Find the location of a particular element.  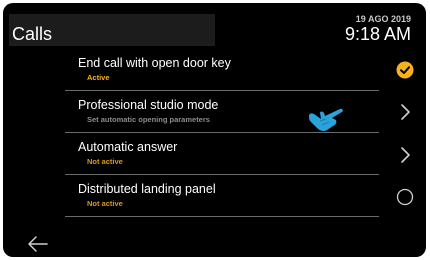

pointing-hand-icon is located at coordinates (326, 119).